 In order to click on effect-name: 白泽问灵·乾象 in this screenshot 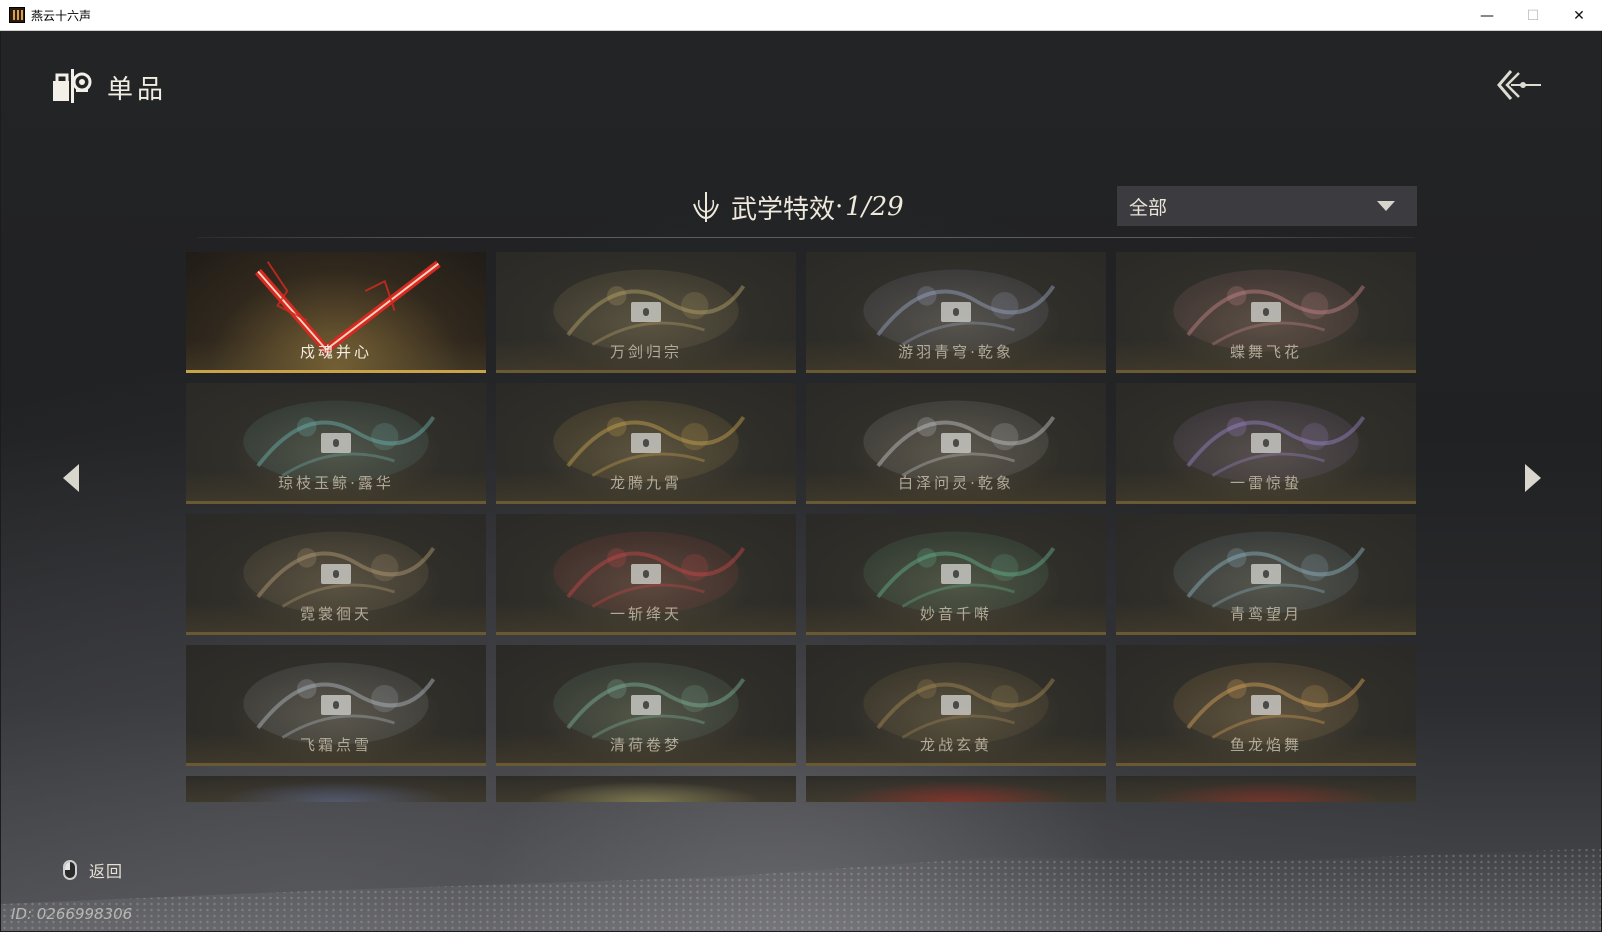, I will do `click(956, 483)`.